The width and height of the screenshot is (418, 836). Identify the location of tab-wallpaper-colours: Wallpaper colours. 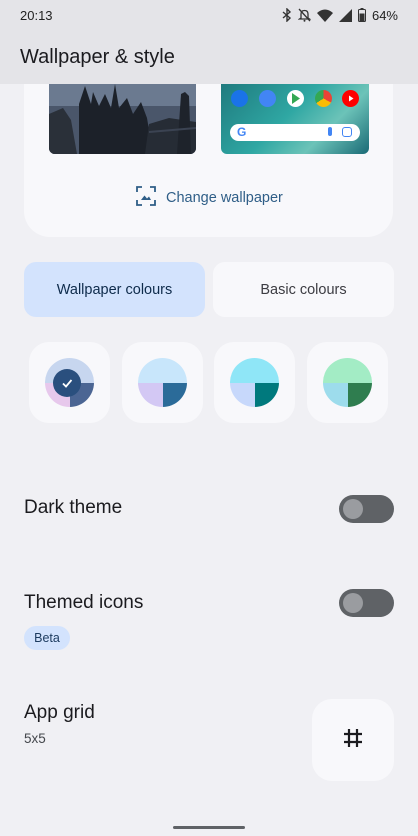
(114, 289).